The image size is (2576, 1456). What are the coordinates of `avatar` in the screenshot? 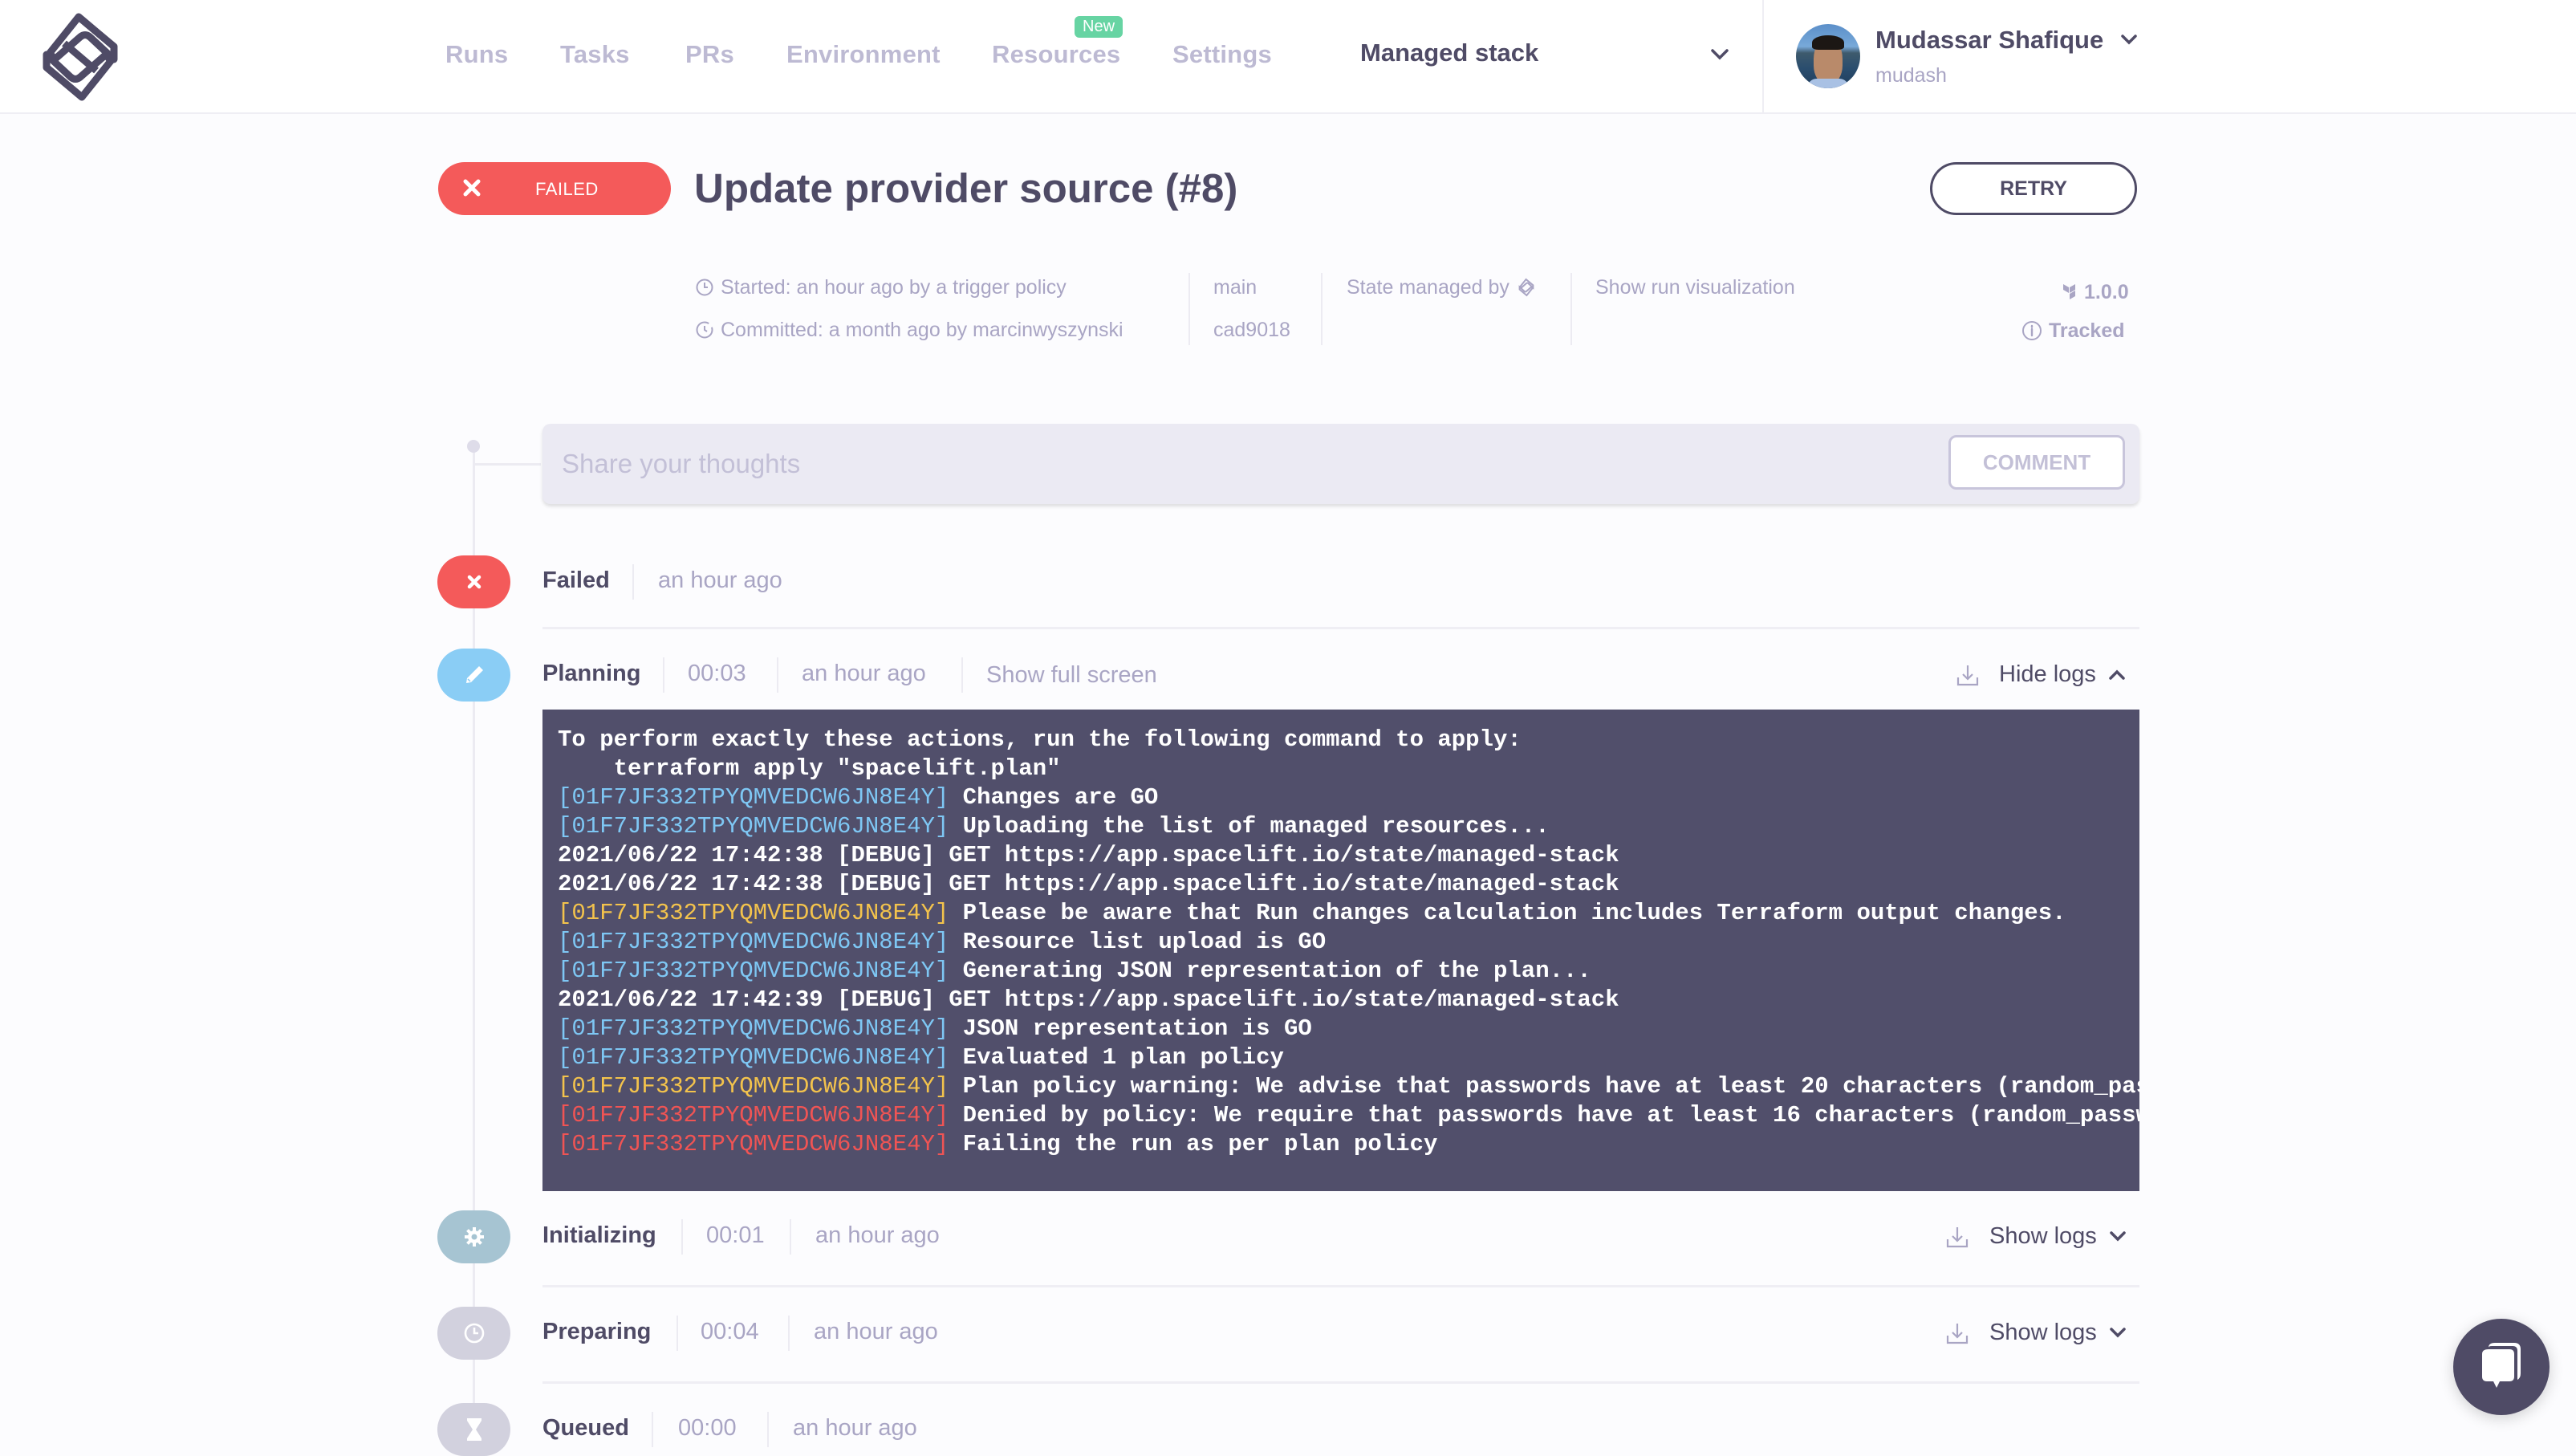 It's located at (1828, 56).